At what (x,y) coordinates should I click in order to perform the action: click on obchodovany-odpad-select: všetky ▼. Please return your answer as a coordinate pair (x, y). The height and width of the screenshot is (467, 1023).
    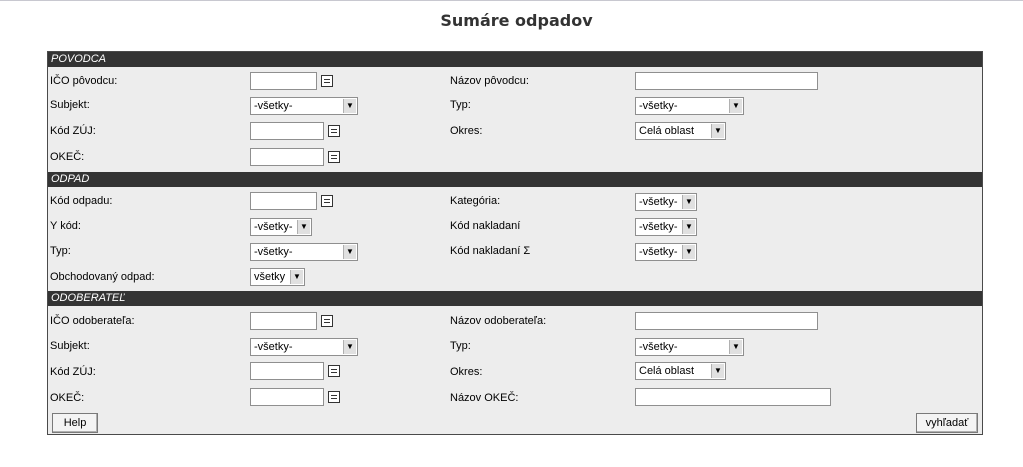
    Looking at the image, I should click on (277, 277).